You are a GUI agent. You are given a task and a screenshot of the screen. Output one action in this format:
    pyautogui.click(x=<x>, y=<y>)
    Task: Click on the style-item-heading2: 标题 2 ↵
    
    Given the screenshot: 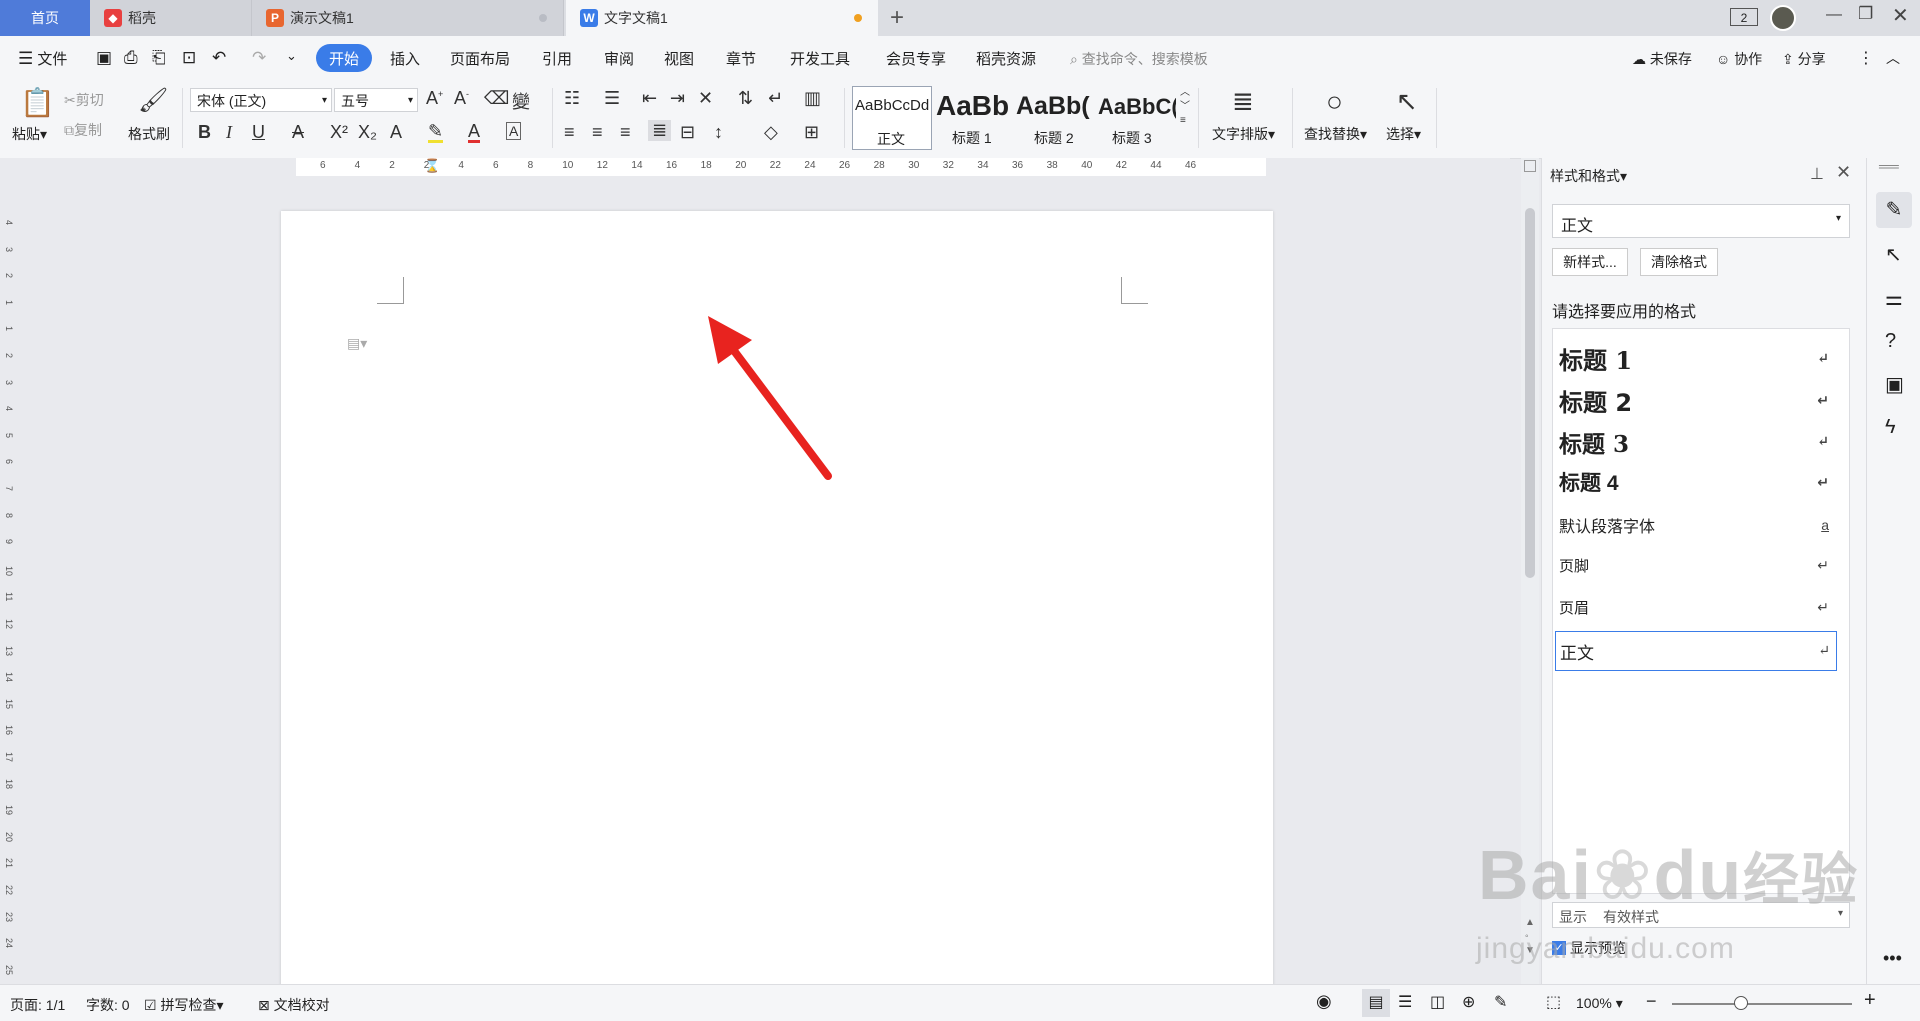 What is the action you would take?
    pyautogui.click(x=1701, y=400)
    